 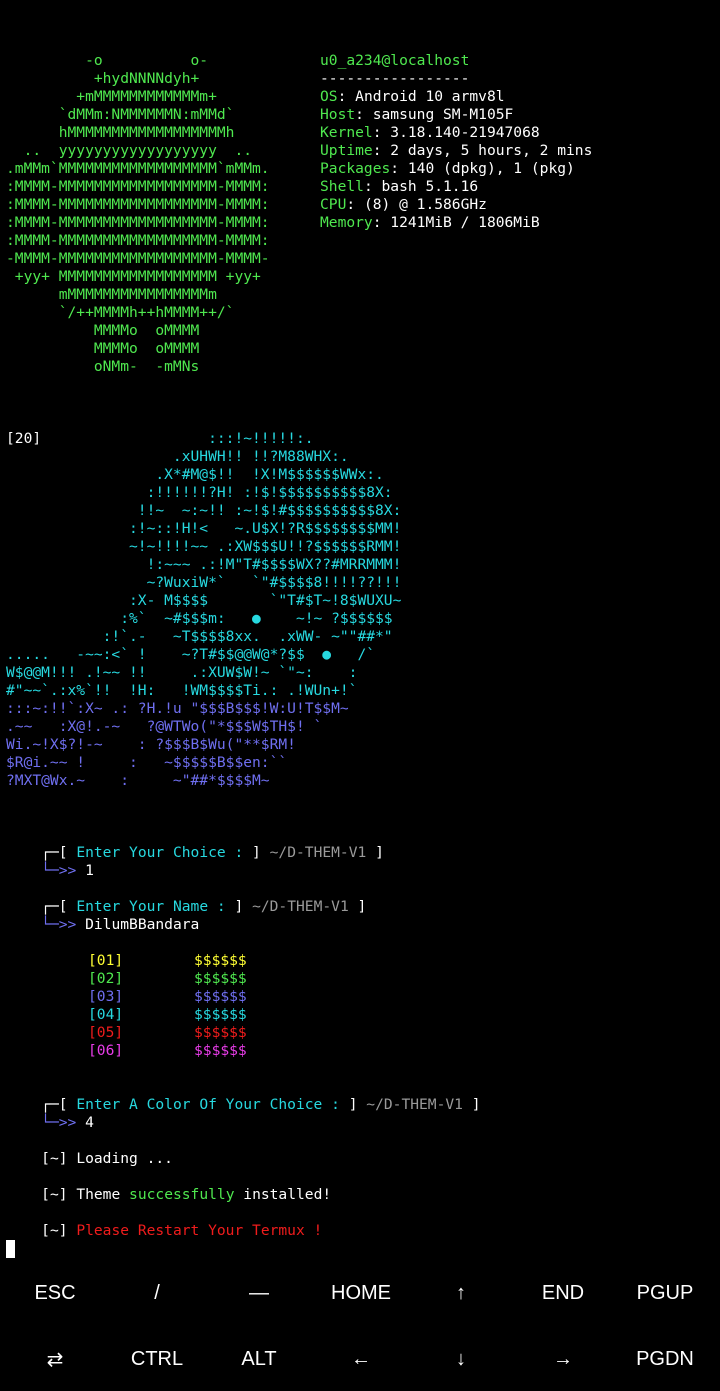 I want to click on info-value: 140 (dpkg), 1 (pkg), so click(x=491, y=168).